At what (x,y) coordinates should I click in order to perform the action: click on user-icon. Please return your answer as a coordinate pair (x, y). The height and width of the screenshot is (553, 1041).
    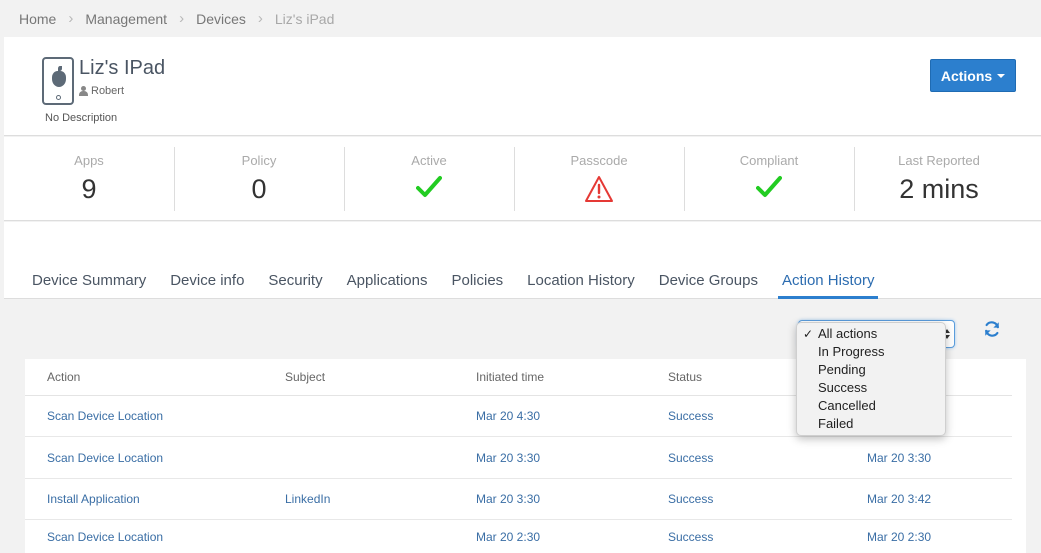
    Looking at the image, I should click on (83, 91).